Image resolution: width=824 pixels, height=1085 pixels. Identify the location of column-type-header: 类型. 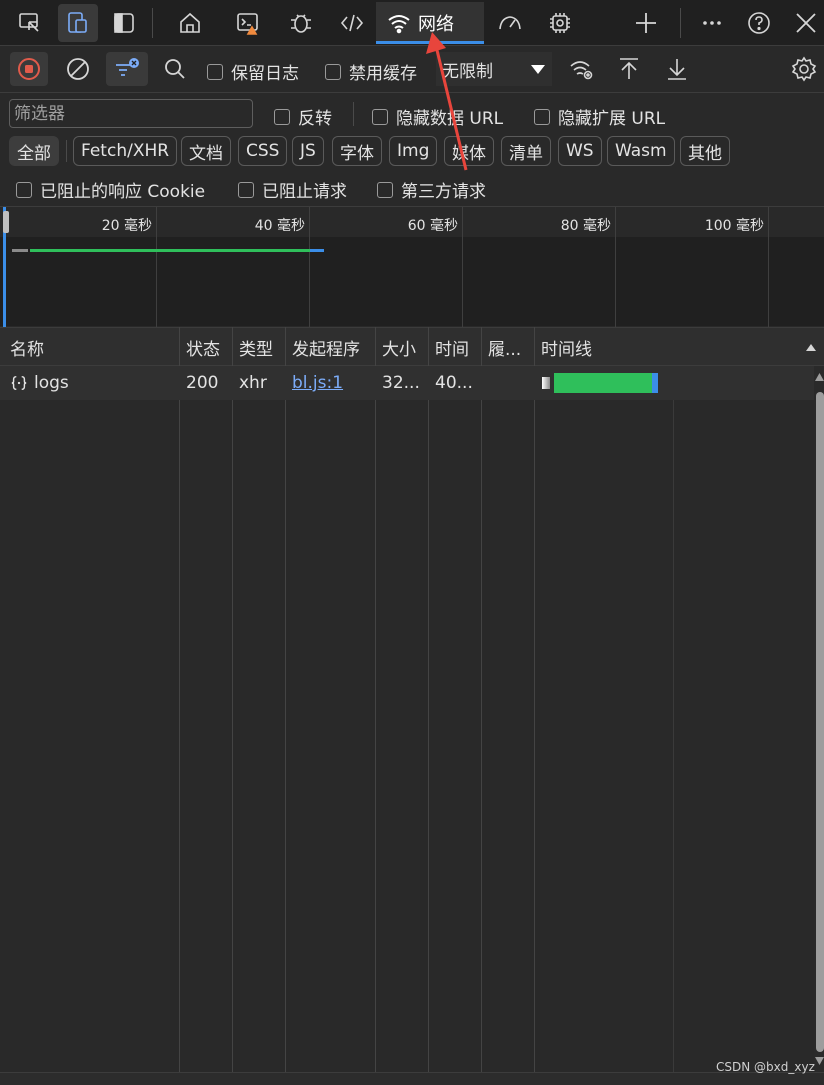
(259, 347).